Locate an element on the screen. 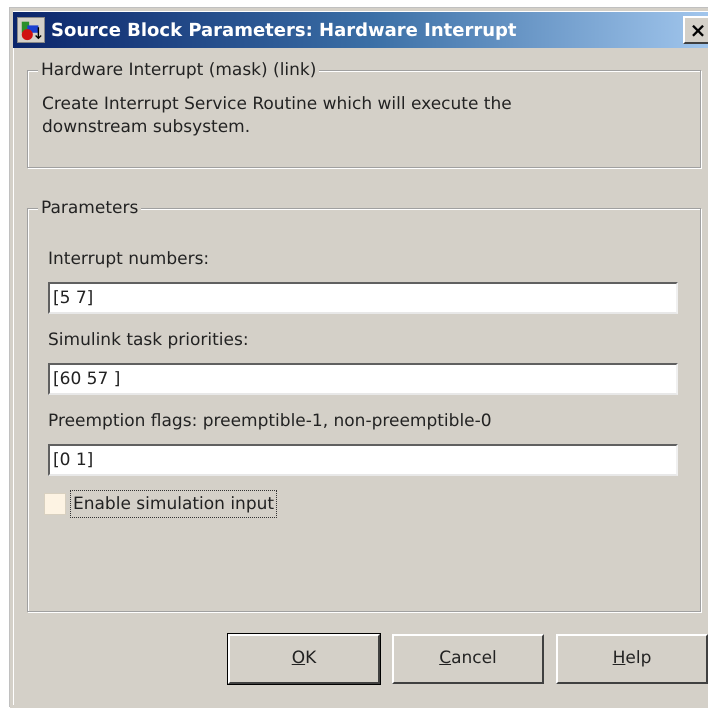 This screenshot has width=708, height=708. checkbox is located at coordinates (55, 504).